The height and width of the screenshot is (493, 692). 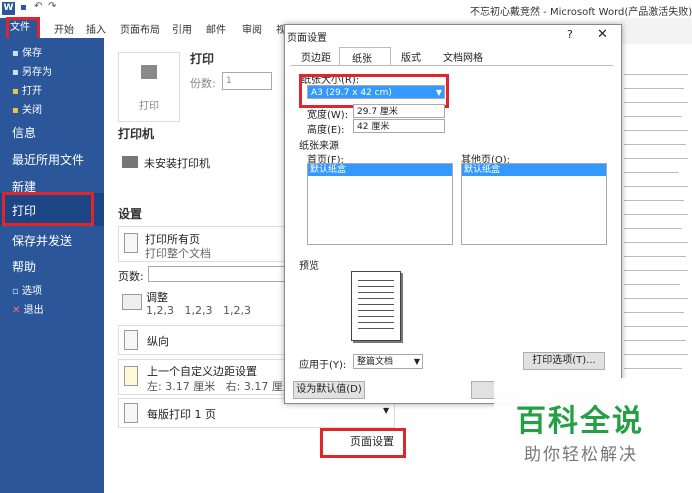 I want to click on sidebar-item-recent: 最近所用文件, so click(x=48, y=159).